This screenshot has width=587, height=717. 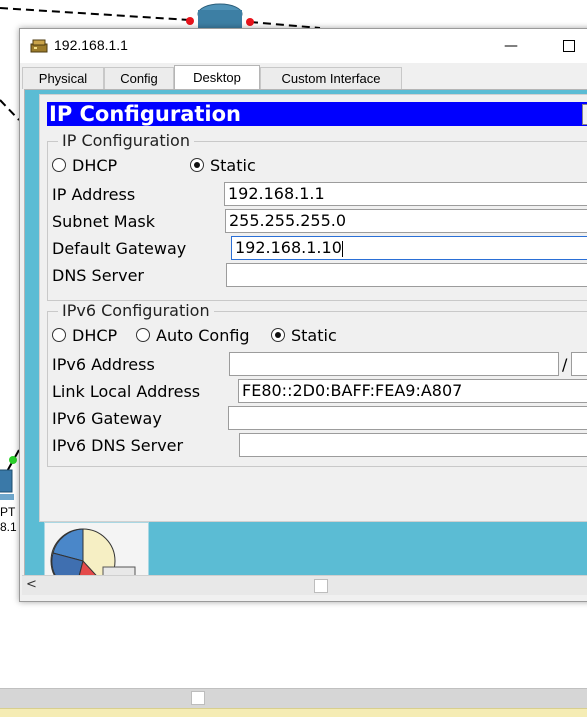 What do you see at coordinates (119, 248) in the screenshot?
I see `default-gateway-label: Default Gateway` at bounding box center [119, 248].